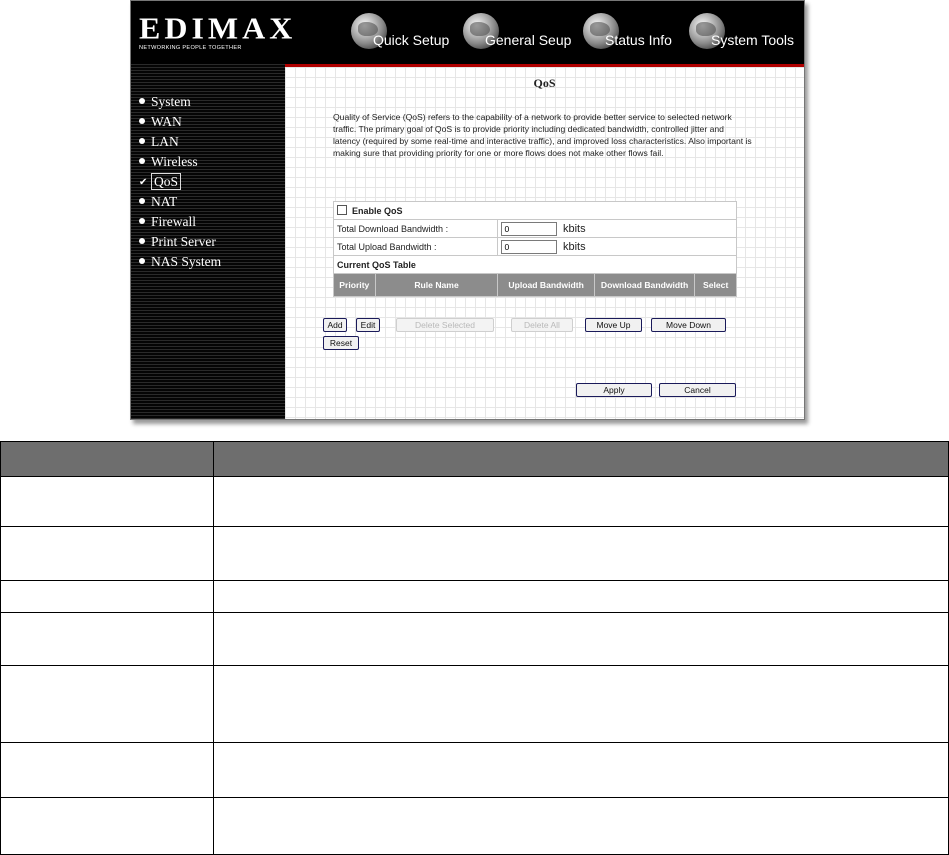  Describe the element at coordinates (342, 210) in the screenshot. I see `enable-qos-checkbox` at that location.